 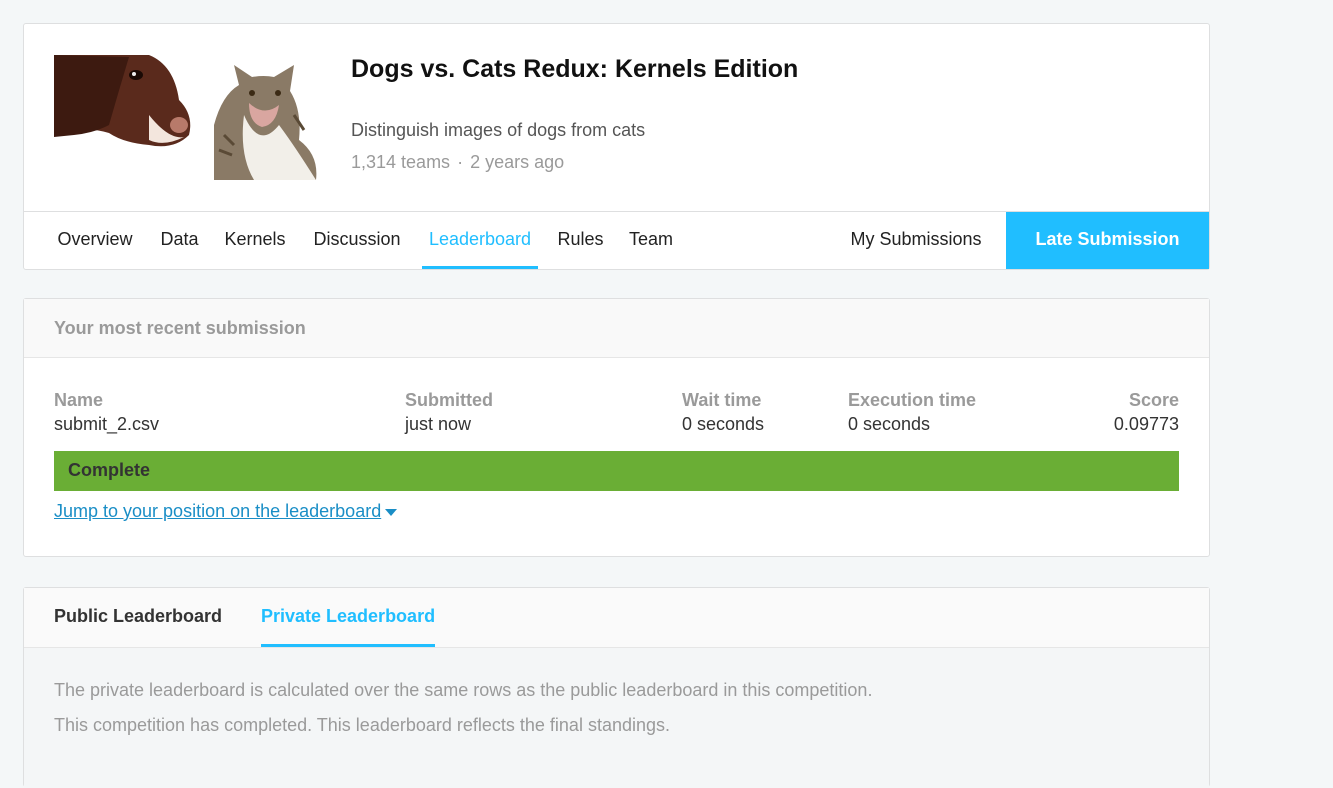 I want to click on wait-time-column: Wait time 0 seconds, so click(x=723, y=413).